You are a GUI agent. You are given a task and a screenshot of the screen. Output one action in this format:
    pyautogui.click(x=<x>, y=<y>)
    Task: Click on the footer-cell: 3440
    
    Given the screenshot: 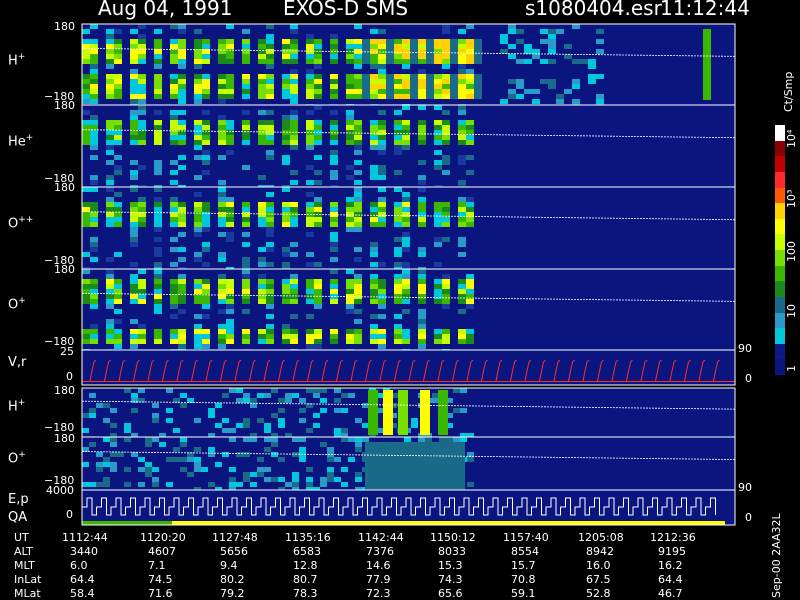 What is the action you would take?
    pyautogui.click(x=84, y=551)
    